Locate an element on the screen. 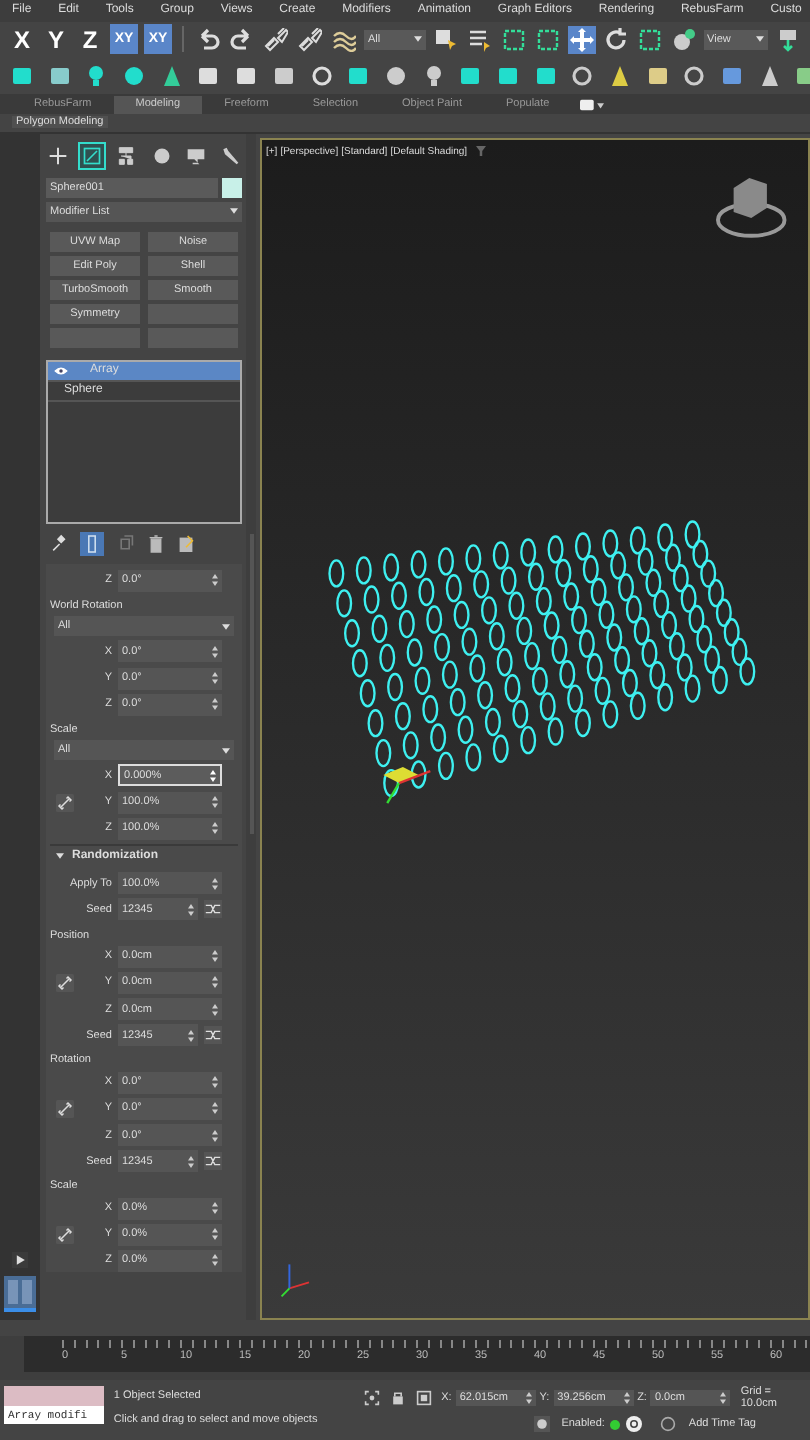  display-tab is located at coordinates (195, 155).